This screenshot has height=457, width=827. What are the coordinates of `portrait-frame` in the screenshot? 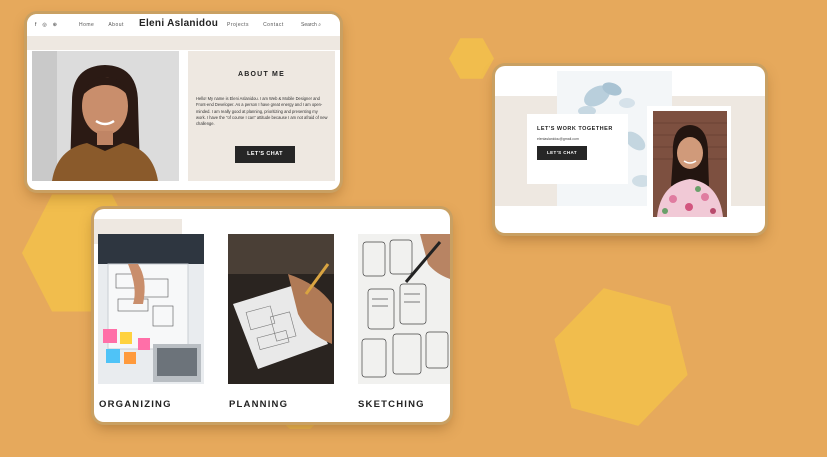 It's located at (689, 164).